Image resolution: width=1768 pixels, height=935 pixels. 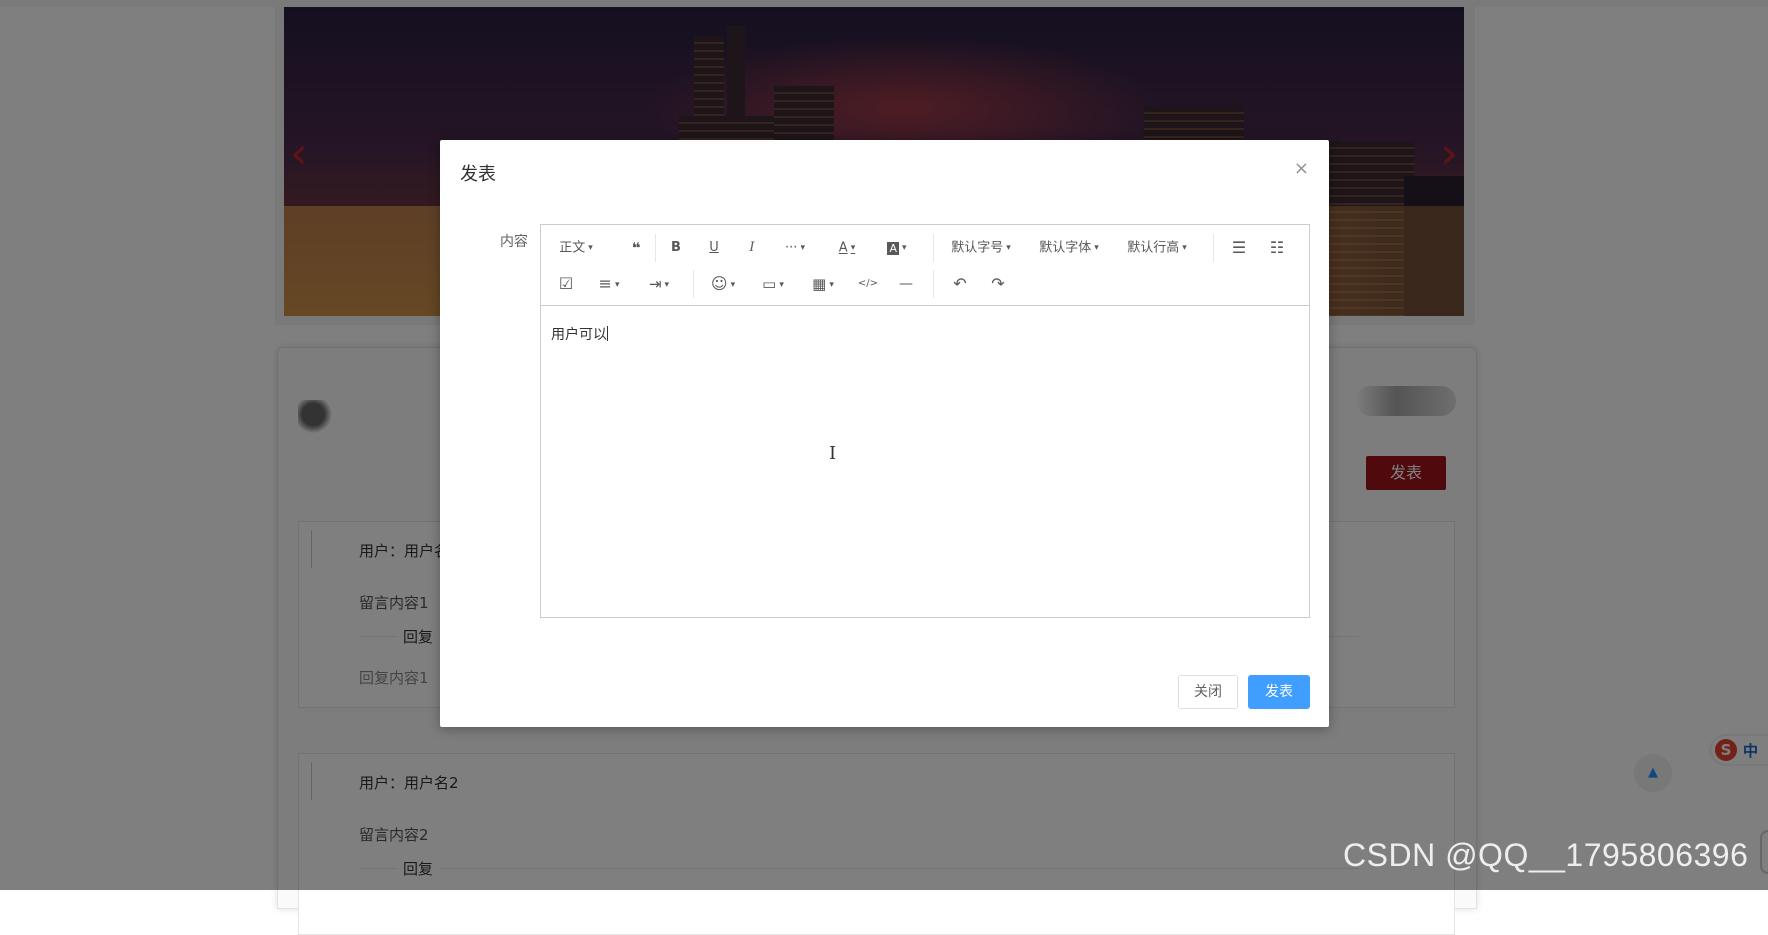 I want to click on underline-icon: U, so click(x=714, y=248).